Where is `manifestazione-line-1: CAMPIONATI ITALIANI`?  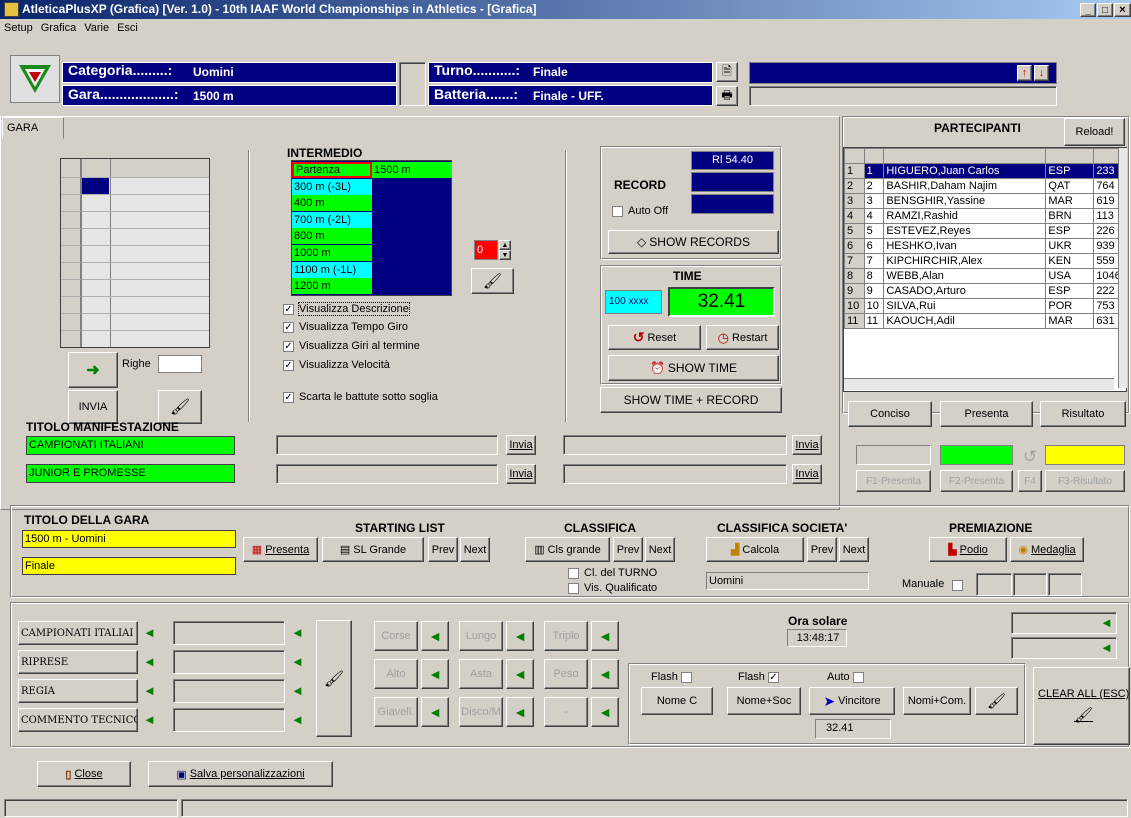 manifestazione-line-1: CAMPIONATI ITALIANI is located at coordinates (130, 445).